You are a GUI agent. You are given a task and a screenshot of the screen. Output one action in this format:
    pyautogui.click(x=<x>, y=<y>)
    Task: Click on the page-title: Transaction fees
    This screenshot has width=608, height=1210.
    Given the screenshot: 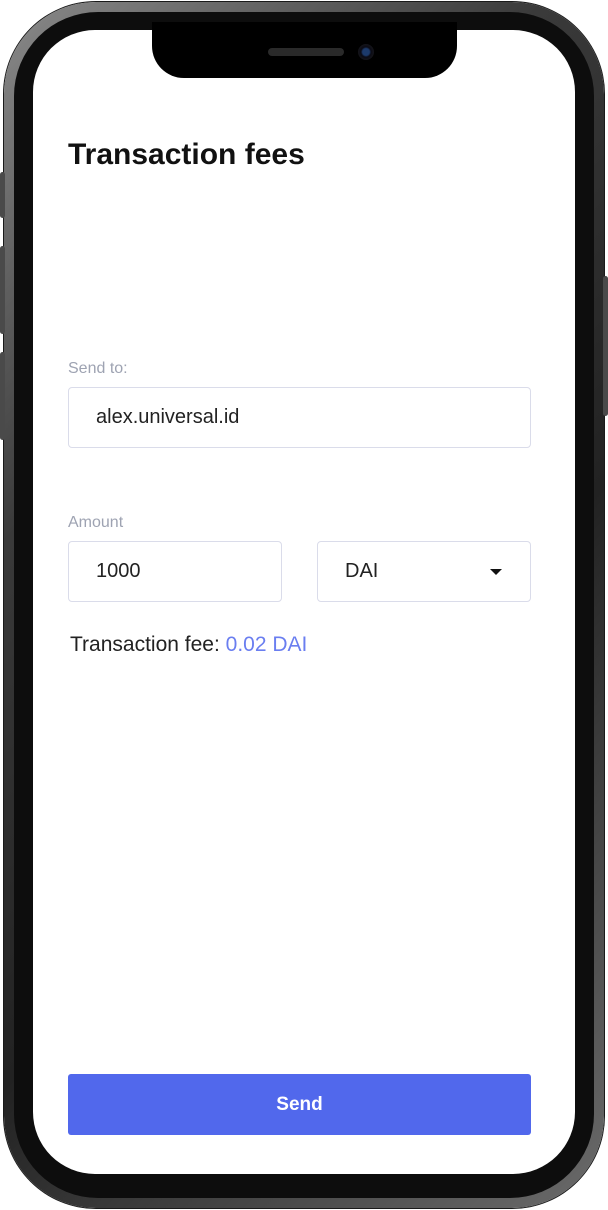 What is the action you would take?
    pyautogui.click(x=186, y=154)
    